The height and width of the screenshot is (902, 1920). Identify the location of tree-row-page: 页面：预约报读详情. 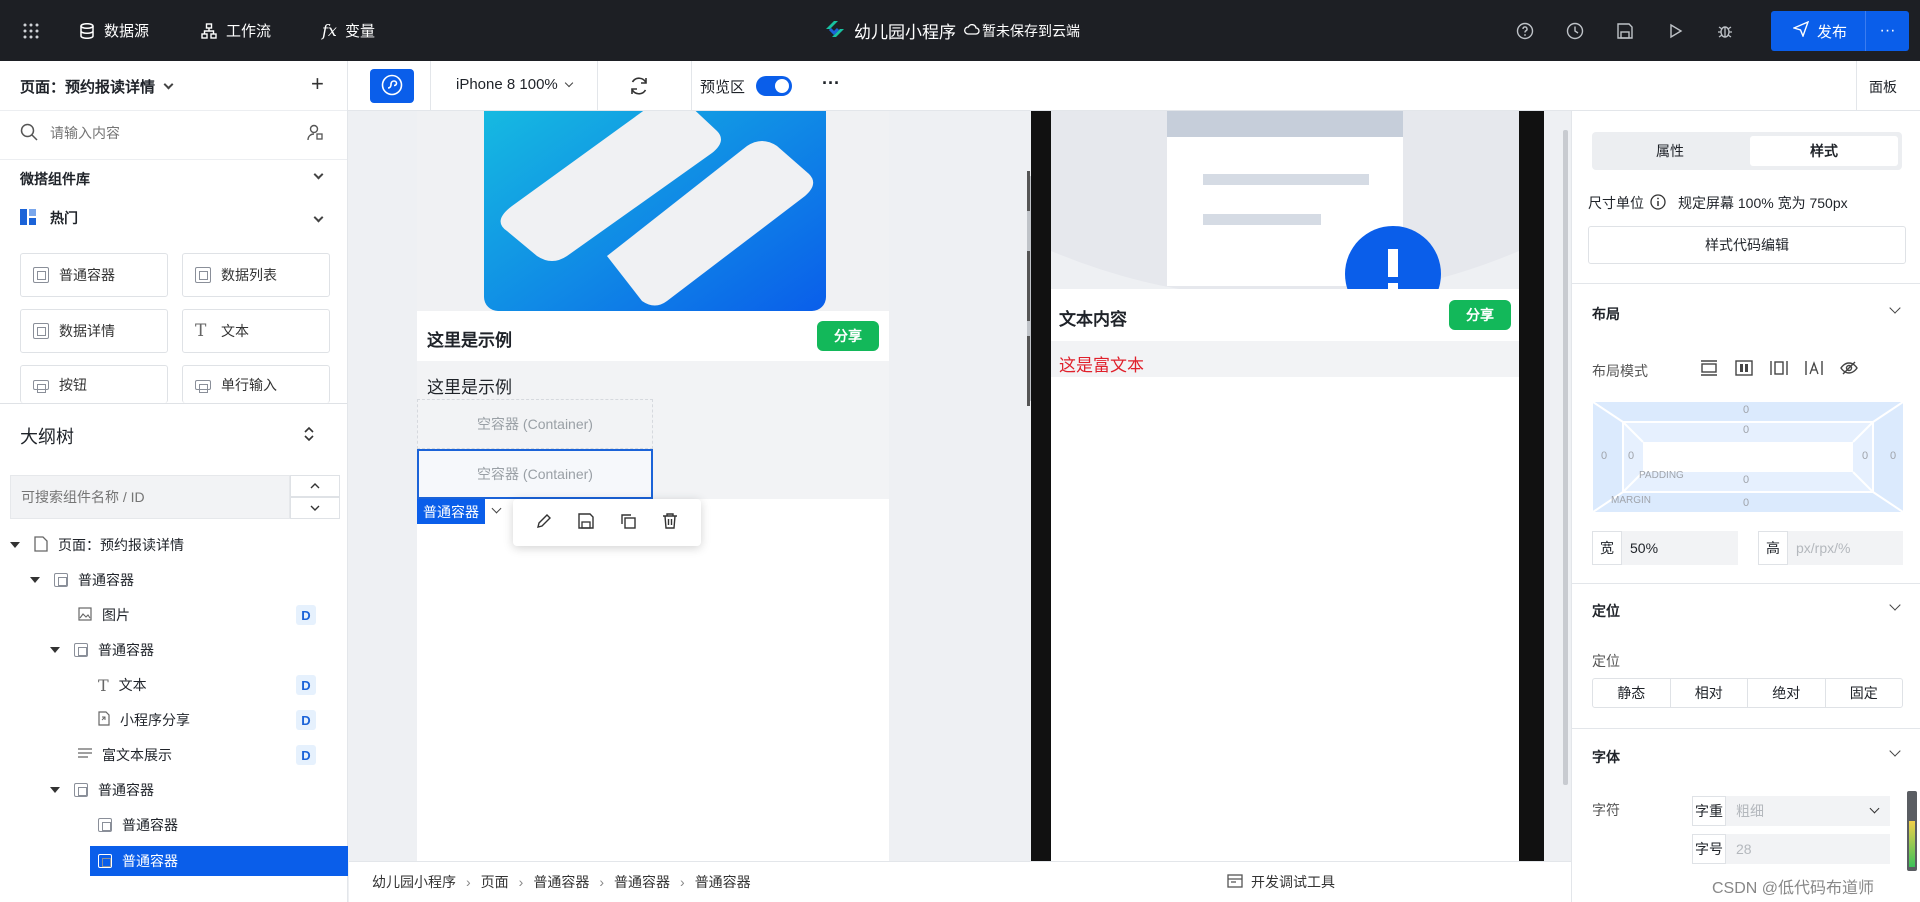
(174, 545).